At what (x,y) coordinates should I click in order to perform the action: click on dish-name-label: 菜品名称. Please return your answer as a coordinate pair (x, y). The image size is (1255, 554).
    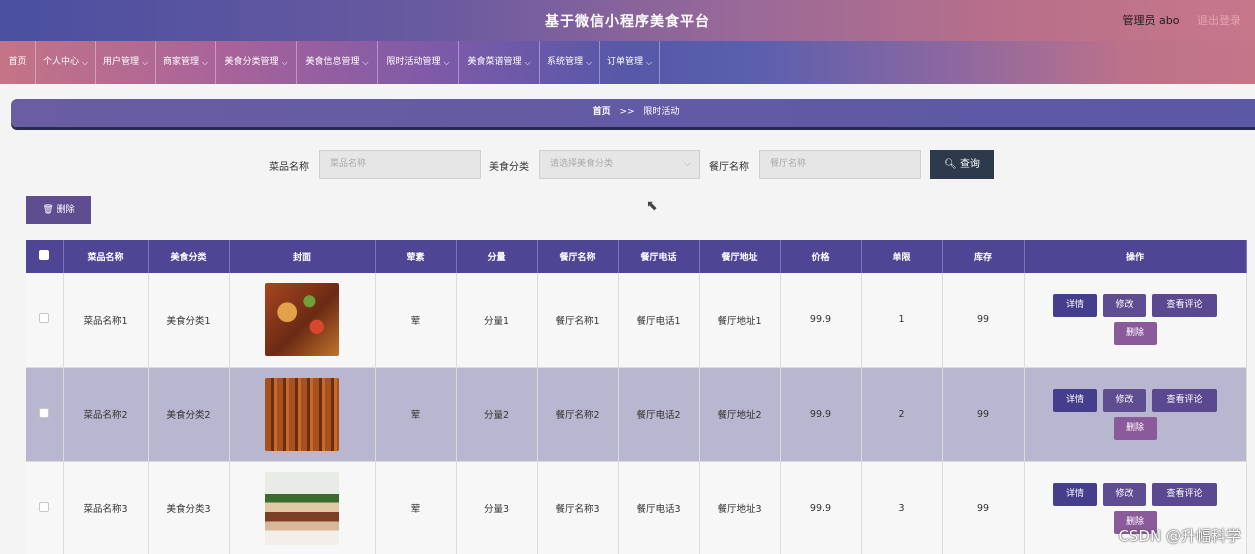
    Looking at the image, I should click on (289, 167).